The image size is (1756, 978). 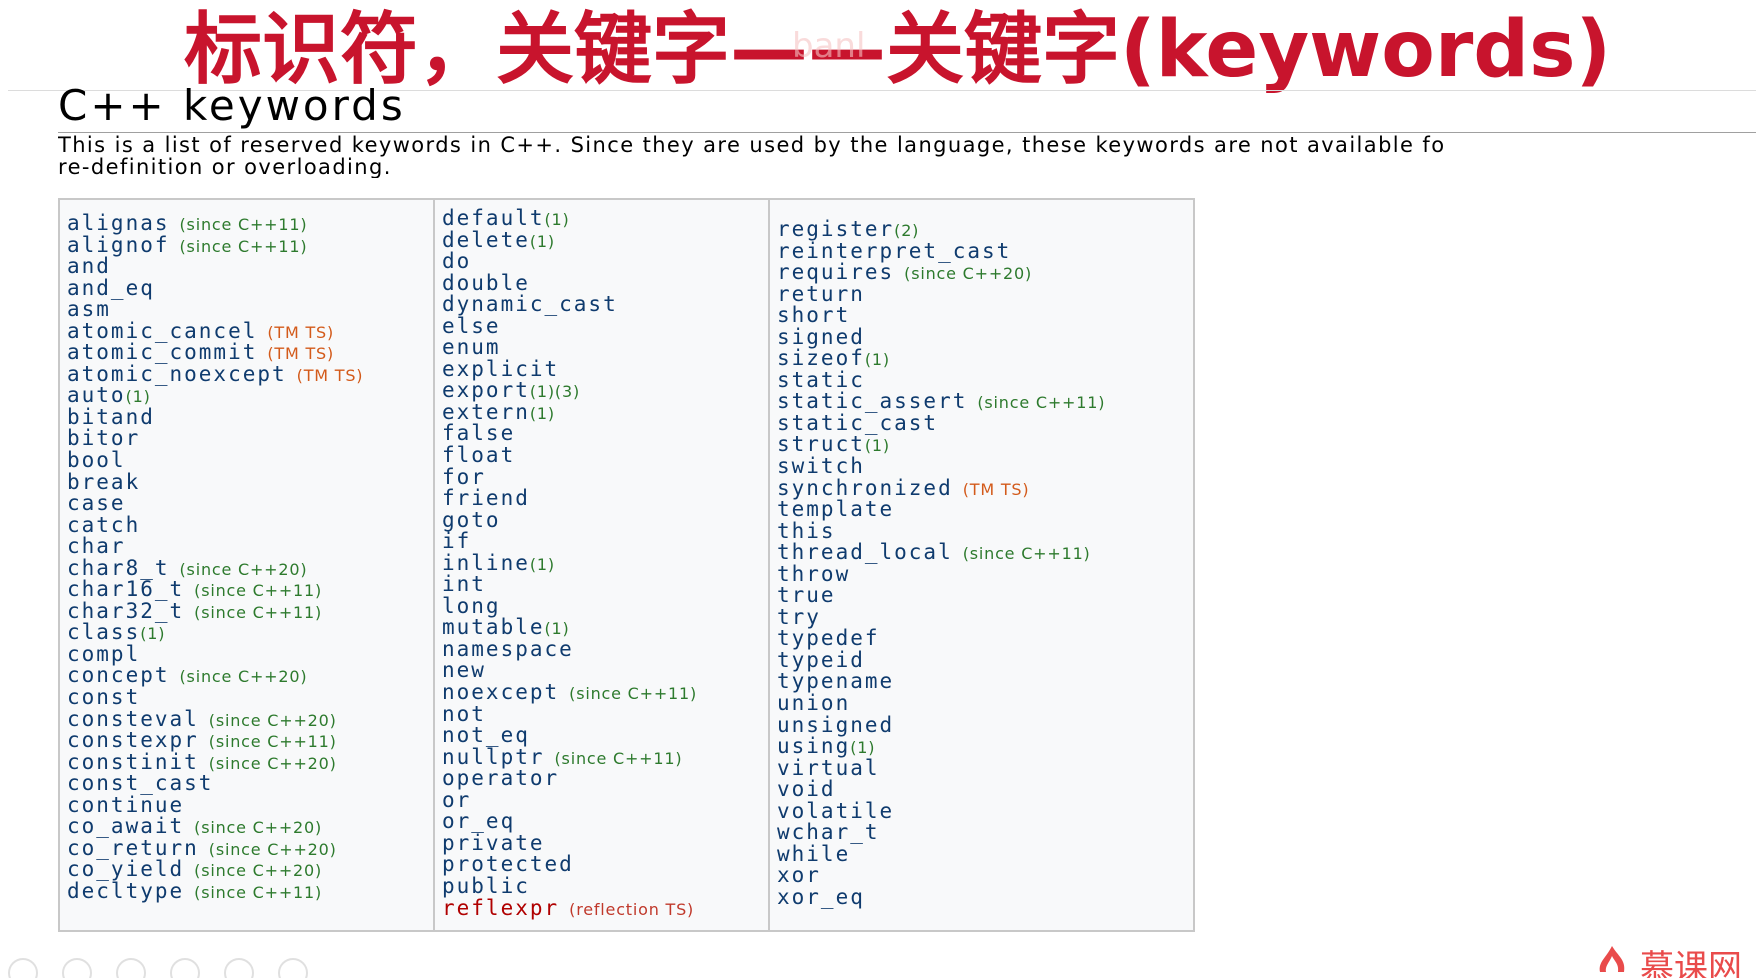 What do you see at coordinates (89, 309) in the screenshot?
I see `keyword-link: asm` at bounding box center [89, 309].